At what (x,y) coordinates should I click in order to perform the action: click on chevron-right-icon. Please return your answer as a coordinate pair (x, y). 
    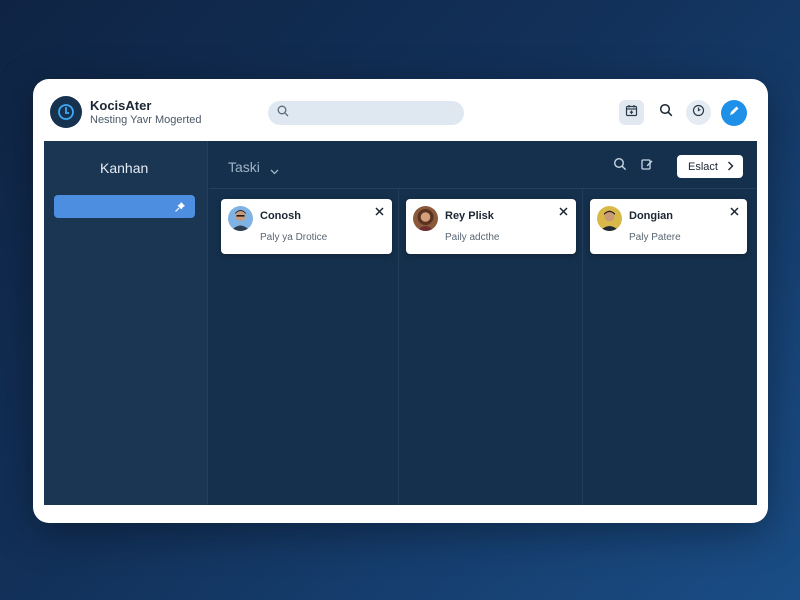
    Looking at the image, I should click on (730, 167).